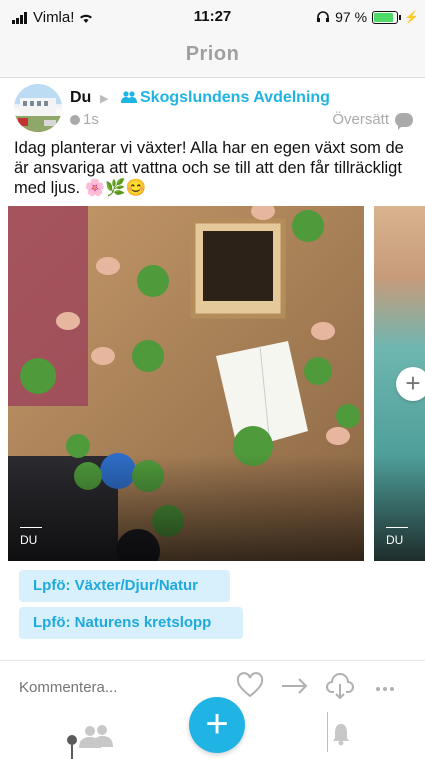 The height and width of the screenshot is (759, 425). Describe the element at coordinates (385, 17) in the screenshot. I see `battery-icon` at that location.